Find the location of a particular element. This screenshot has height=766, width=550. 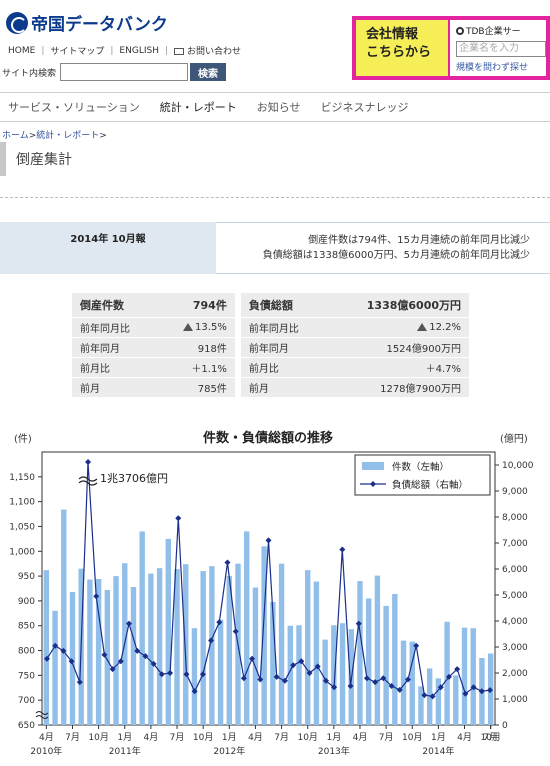

left-axis-tick-label: 700 is located at coordinates (26, 701).